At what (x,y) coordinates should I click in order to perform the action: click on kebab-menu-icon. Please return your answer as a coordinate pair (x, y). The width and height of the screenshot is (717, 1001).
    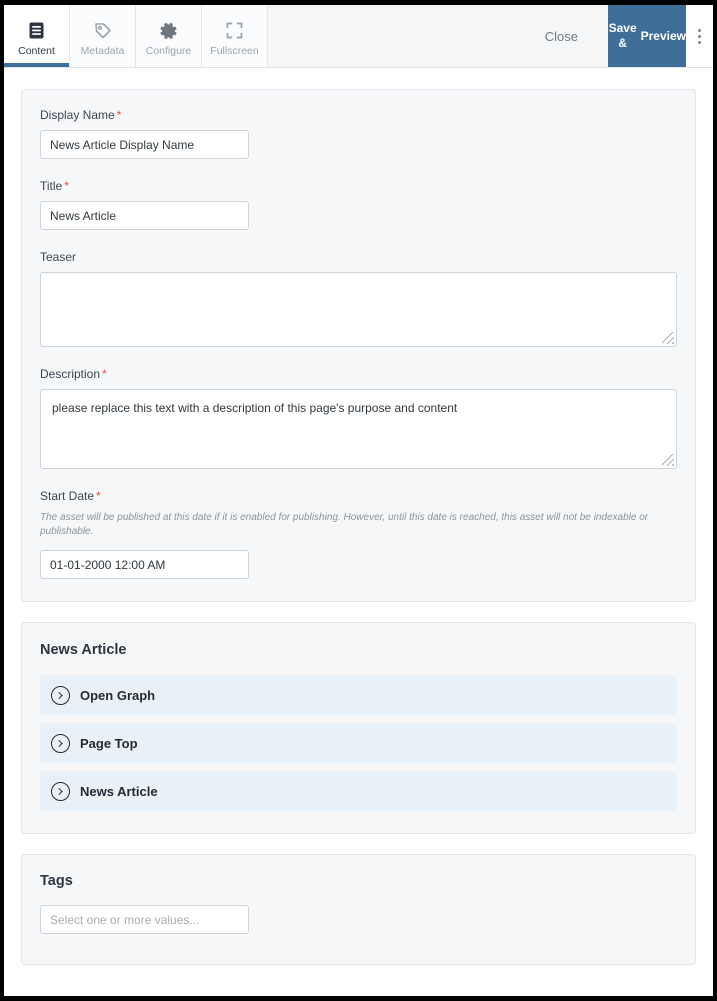
    Looking at the image, I should click on (699, 36).